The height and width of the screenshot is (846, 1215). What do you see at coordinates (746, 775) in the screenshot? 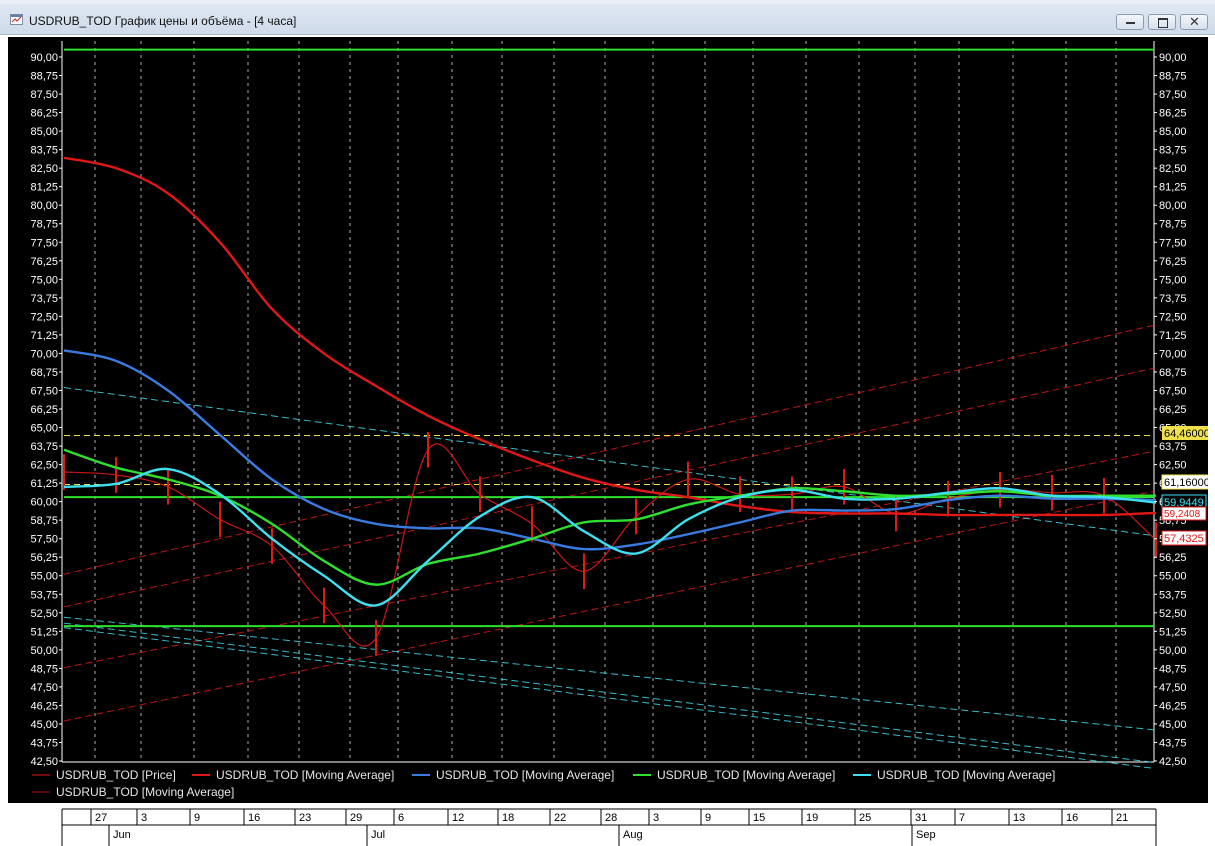
I see `legend-label-3: USDRUB_TOD [Moving Average]` at bounding box center [746, 775].